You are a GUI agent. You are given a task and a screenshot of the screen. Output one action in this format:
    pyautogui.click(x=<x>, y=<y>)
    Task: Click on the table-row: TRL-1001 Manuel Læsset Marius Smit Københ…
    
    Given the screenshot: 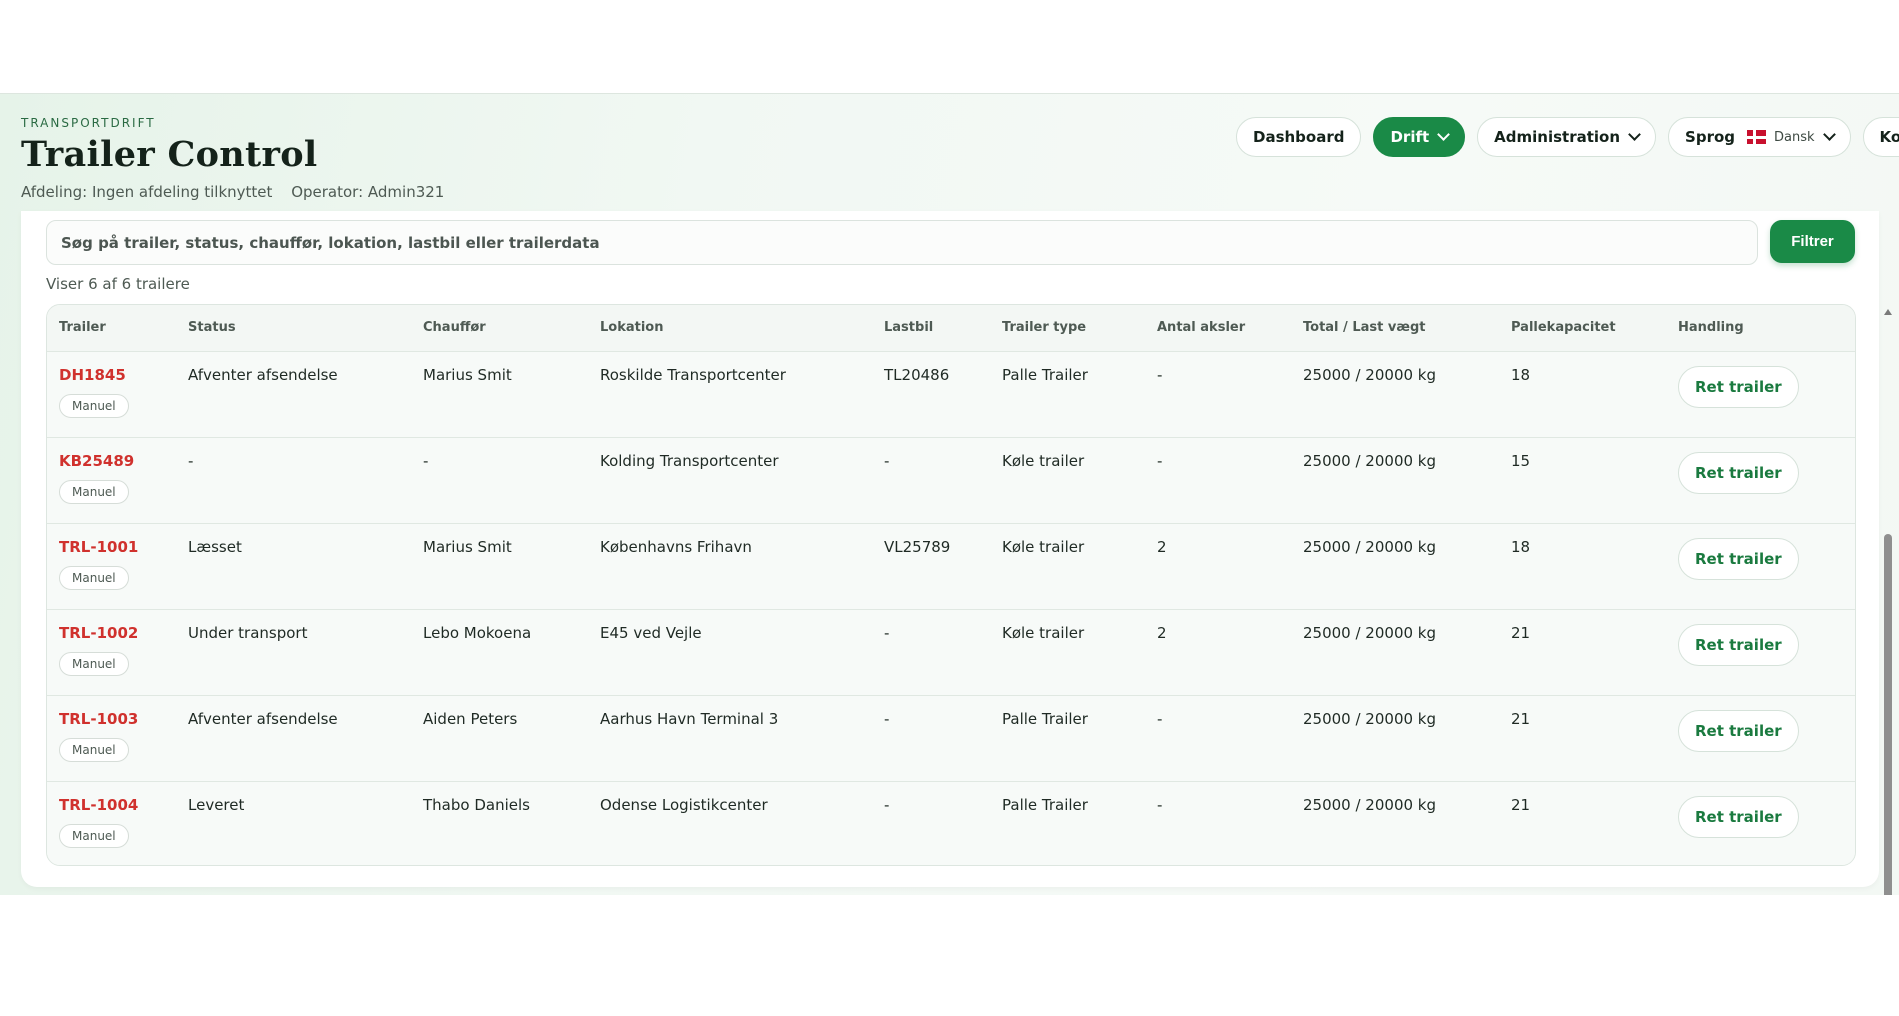 What is the action you would take?
    pyautogui.click(x=951, y=566)
    